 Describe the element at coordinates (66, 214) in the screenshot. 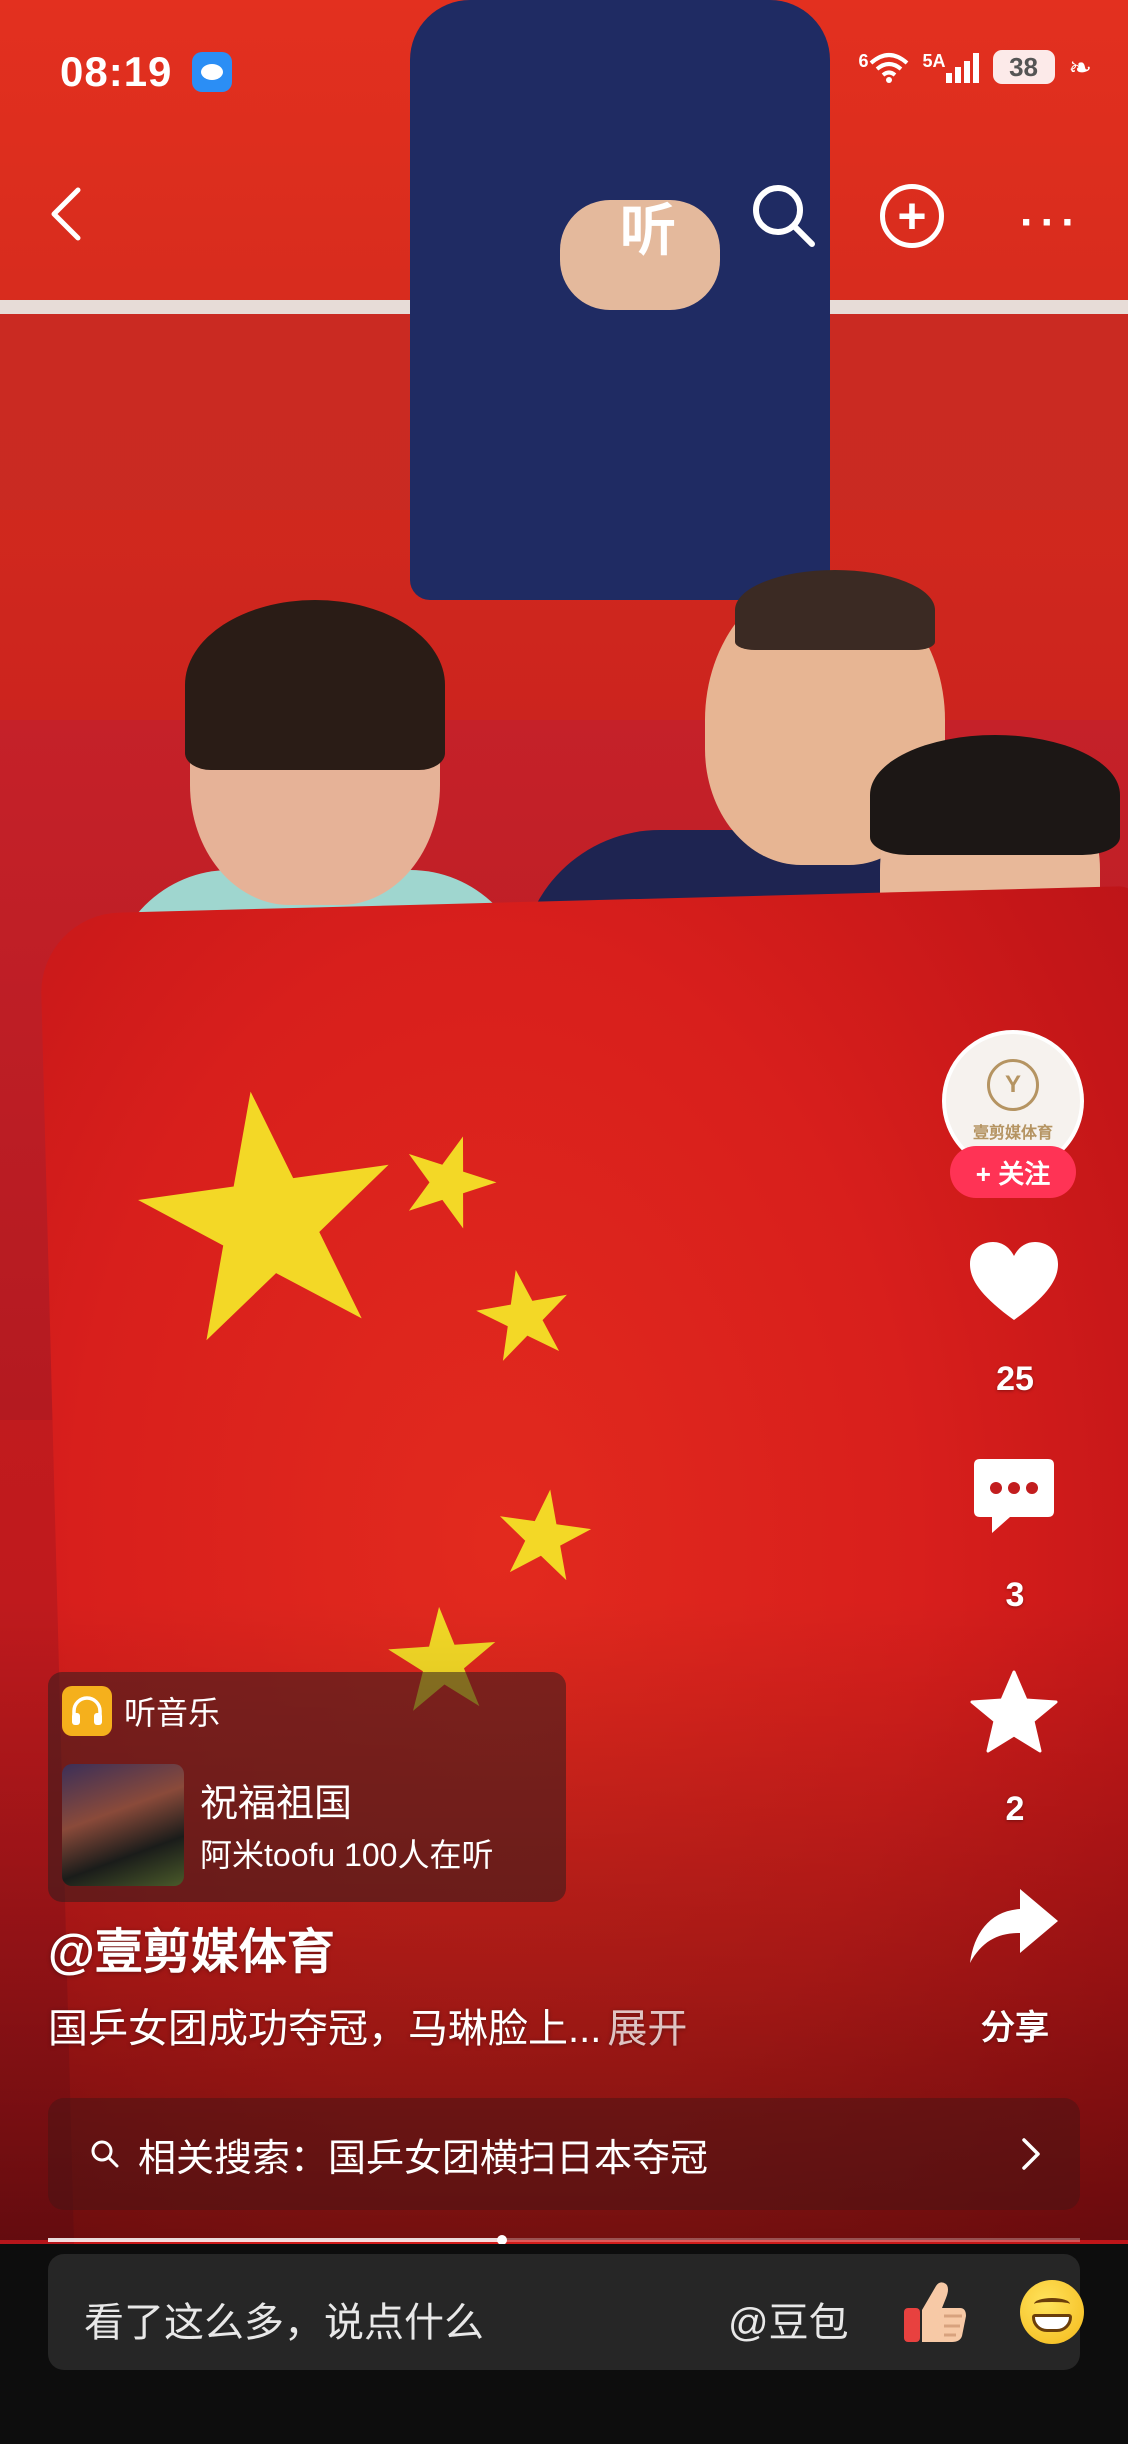

I see `chevron-left-icon` at that location.